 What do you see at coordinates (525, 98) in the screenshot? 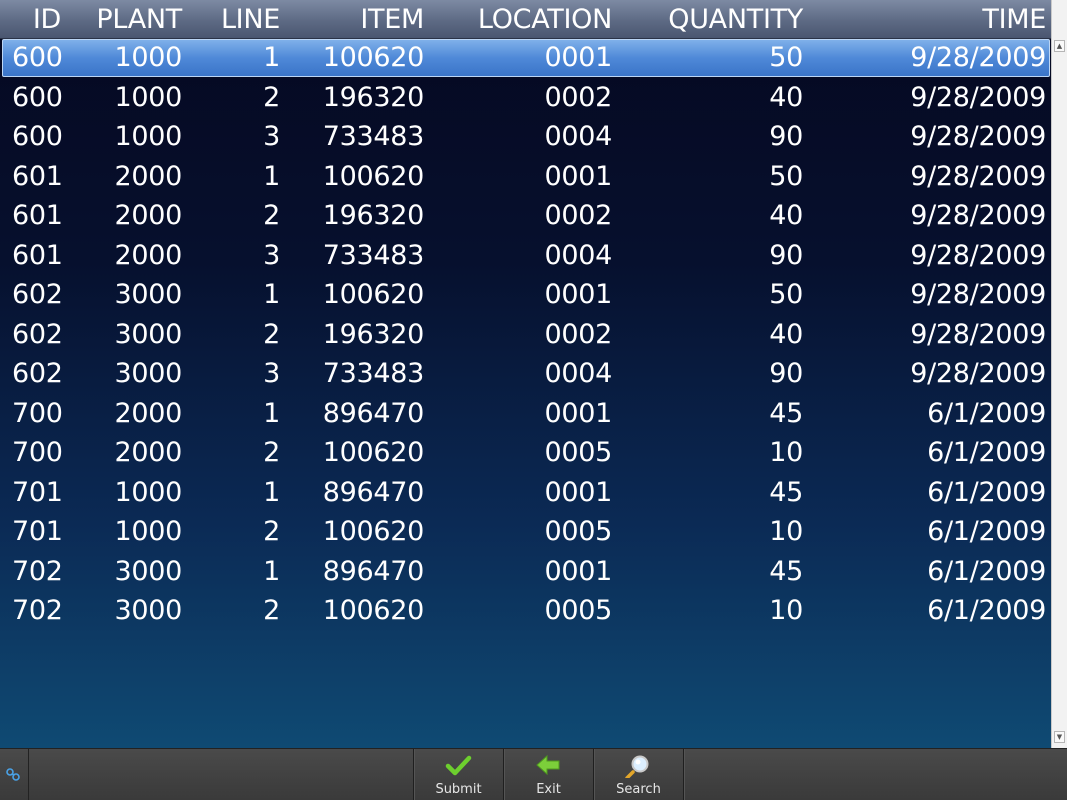
I see `table-row: 600 1000 2 196320 0002 40 9/28/2009` at bounding box center [525, 98].